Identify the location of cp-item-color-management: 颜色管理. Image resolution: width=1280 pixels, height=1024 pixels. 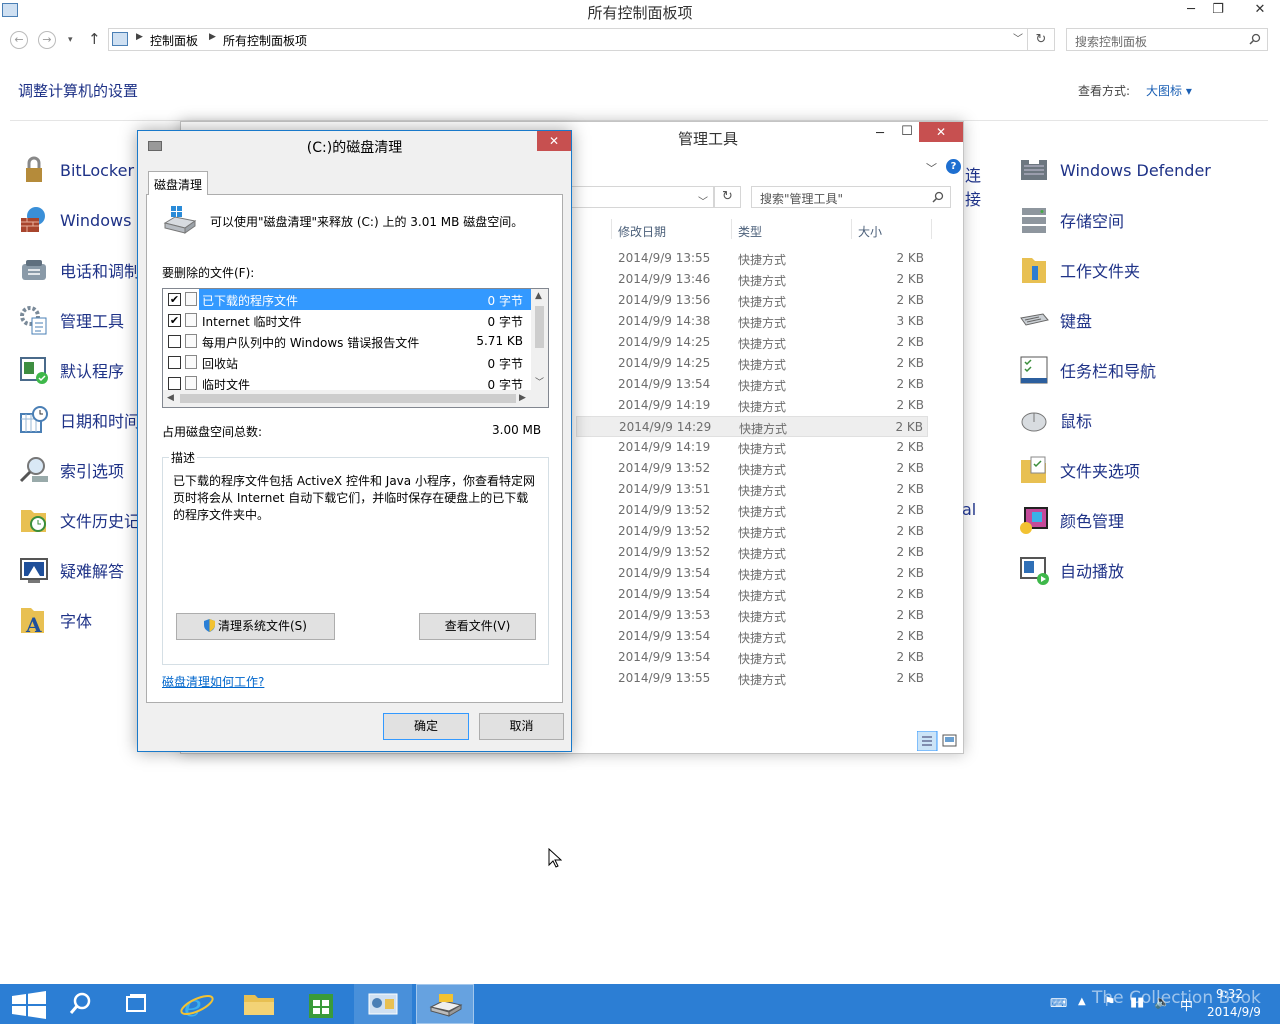
(1071, 520).